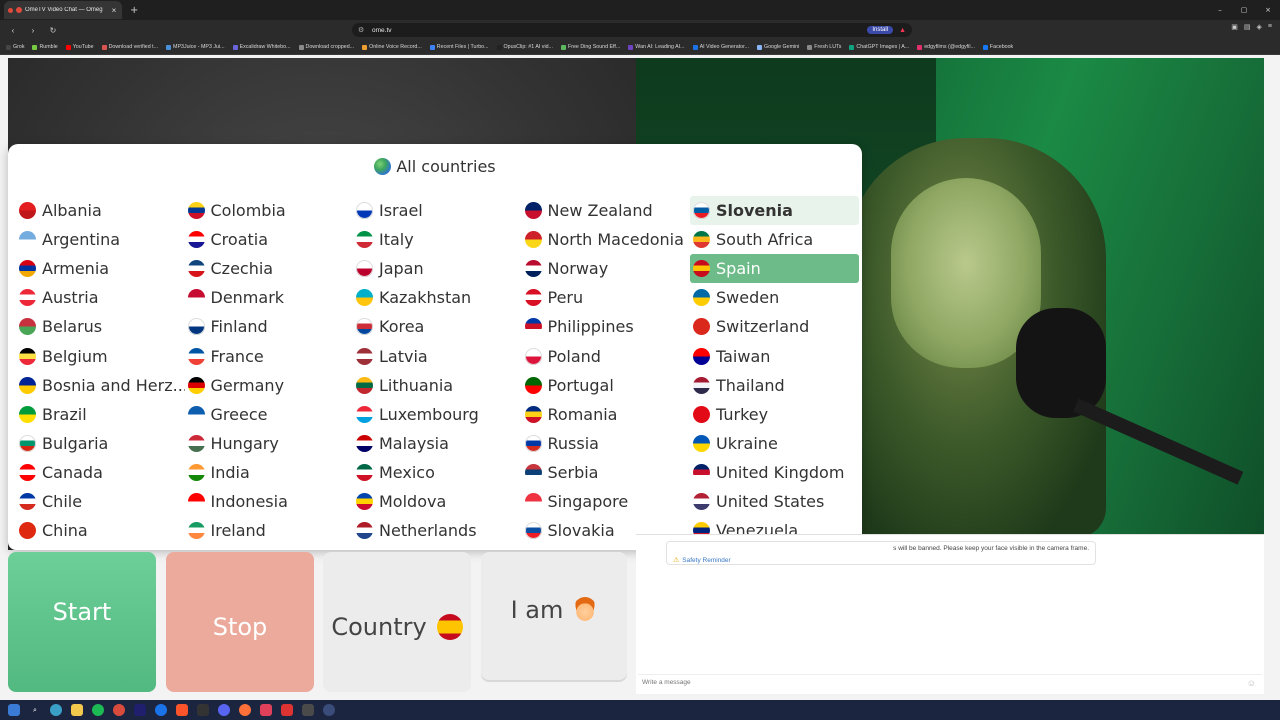  I want to click on country-option: Peru, so click(606, 297).